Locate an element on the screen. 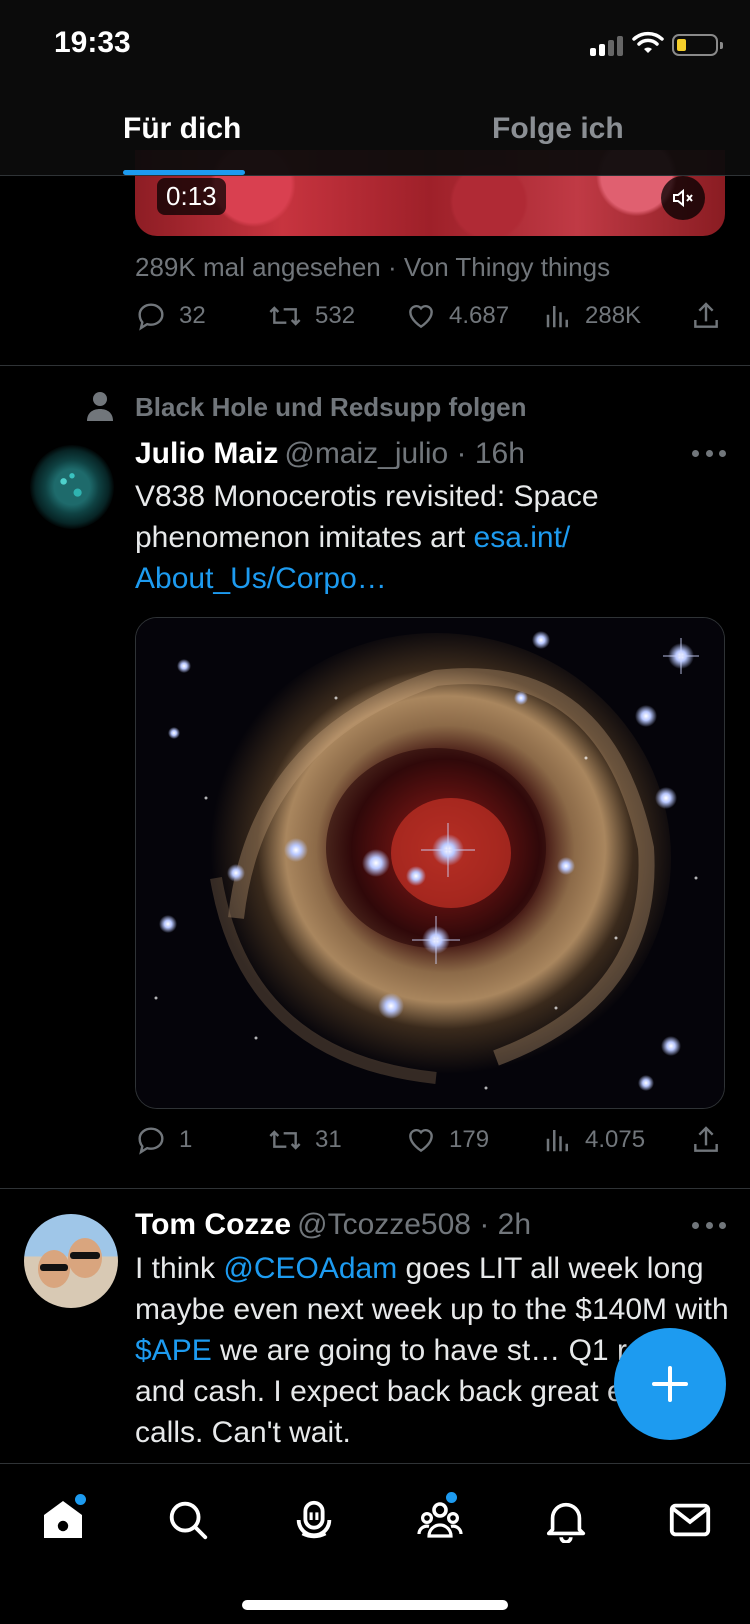  retweet-button: 31 is located at coordinates (304, 1140).